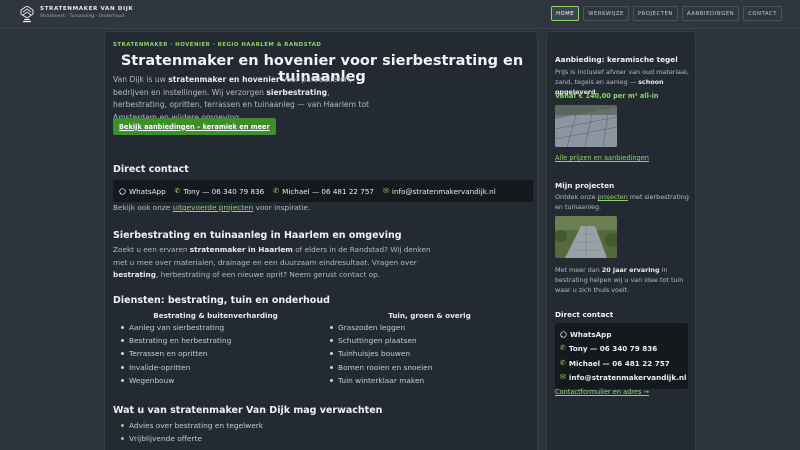 This screenshot has width=800, height=450. Describe the element at coordinates (192, 425) in the screenshot. I see `list-item: Advies over bestrating en tegelwerk` at that location.